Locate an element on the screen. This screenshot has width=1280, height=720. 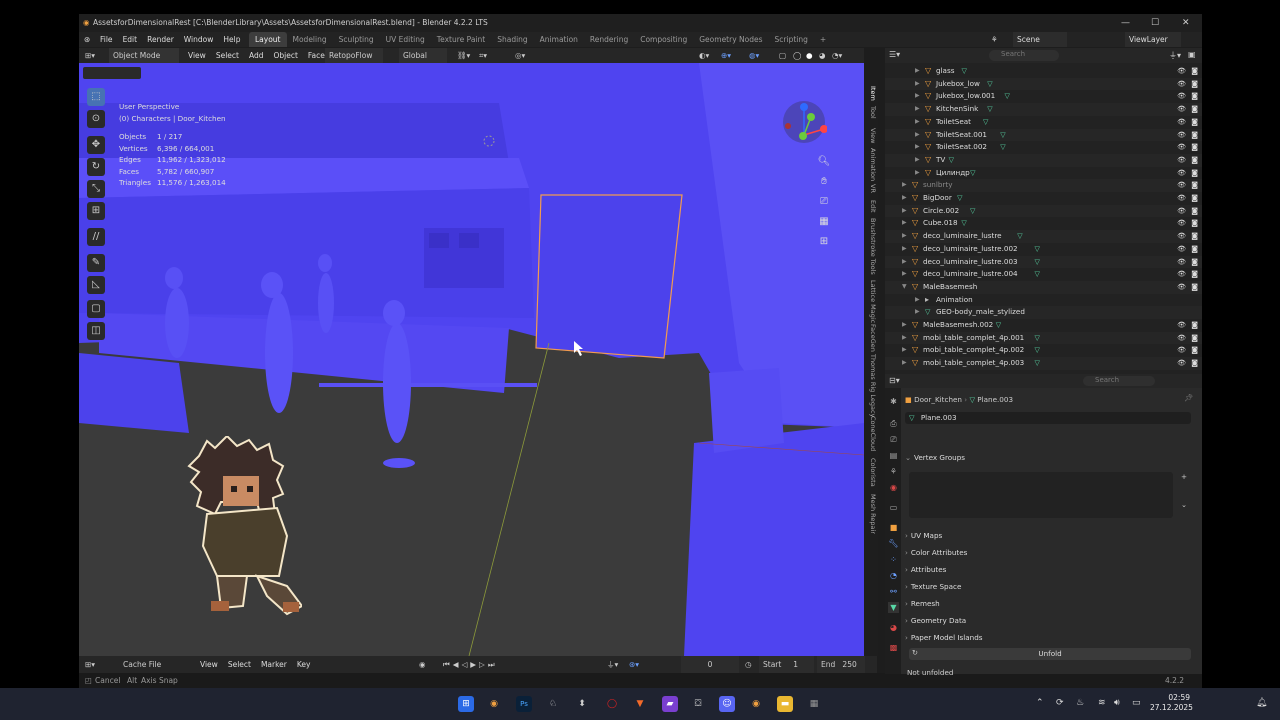
add-cube-tool: ▢ is located at coordinates (96, 309).